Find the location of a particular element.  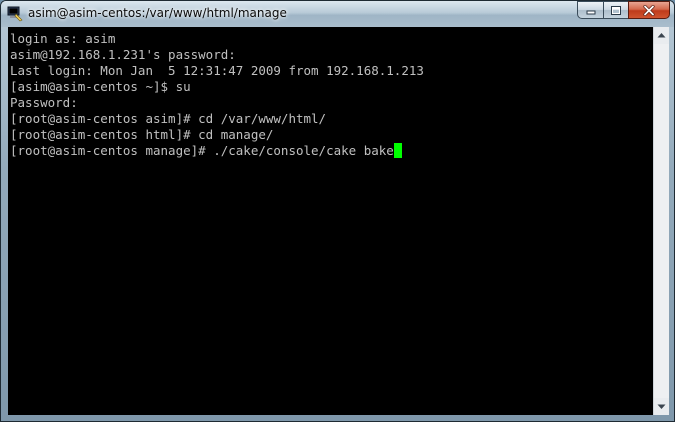

minimize-button is located at coordinates (590, 10).